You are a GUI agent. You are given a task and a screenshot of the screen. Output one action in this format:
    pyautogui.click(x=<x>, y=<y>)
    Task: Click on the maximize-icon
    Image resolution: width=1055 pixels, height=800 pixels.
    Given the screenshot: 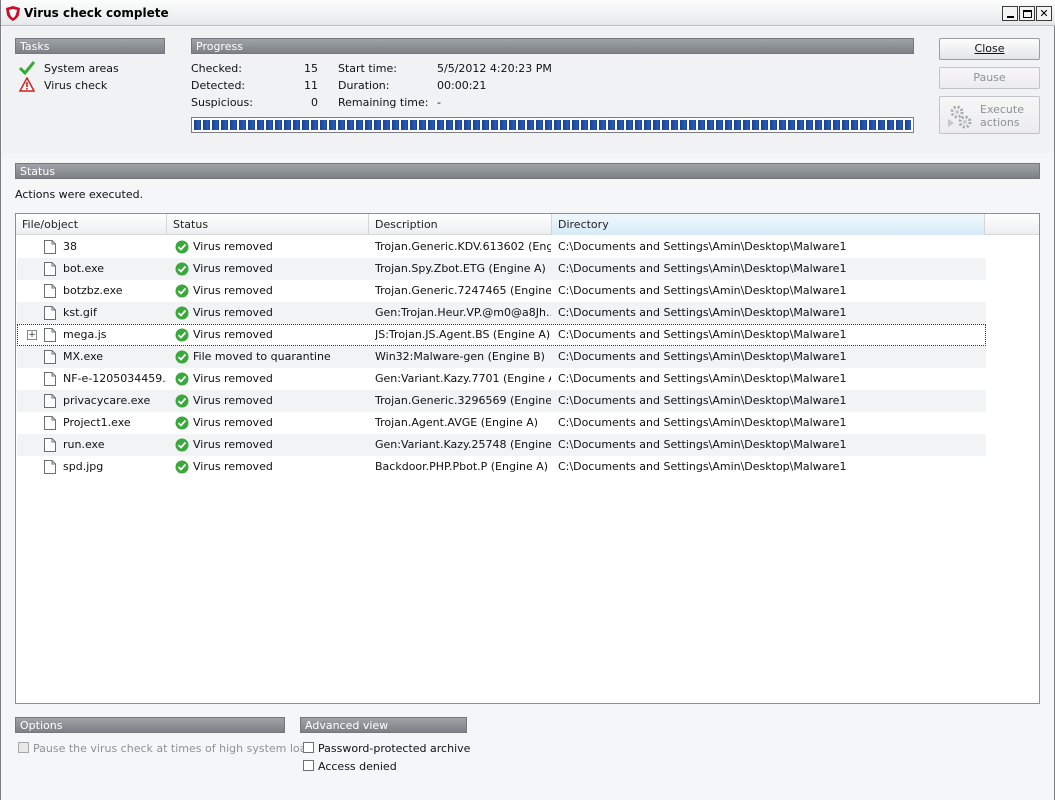 What is the action you would take?
    pyautogui.click(x=1027, y=13)
    